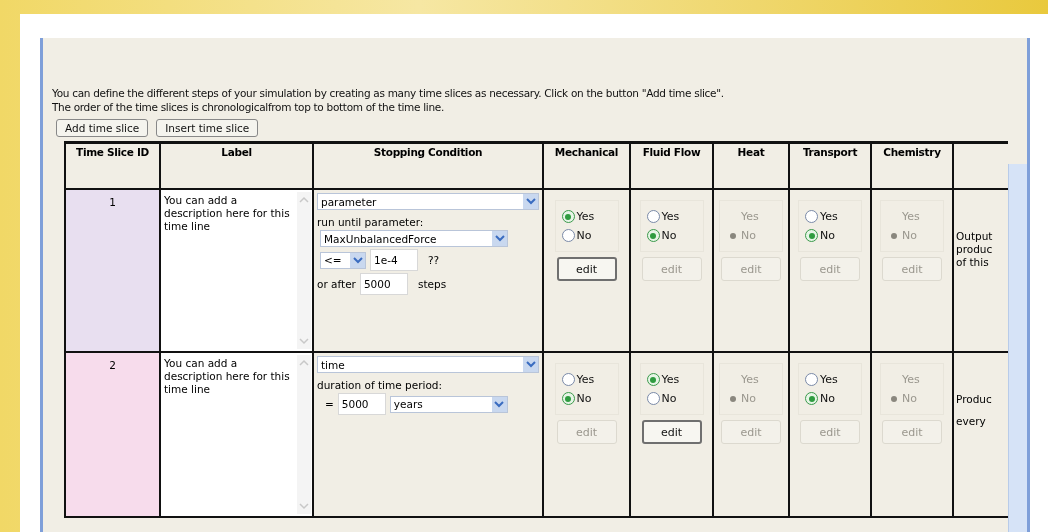 This screenshot has height=532, width=1048. Describe the element at coordinates (112, 270) in the screenshot. I see `id-cell: 1` at that location.